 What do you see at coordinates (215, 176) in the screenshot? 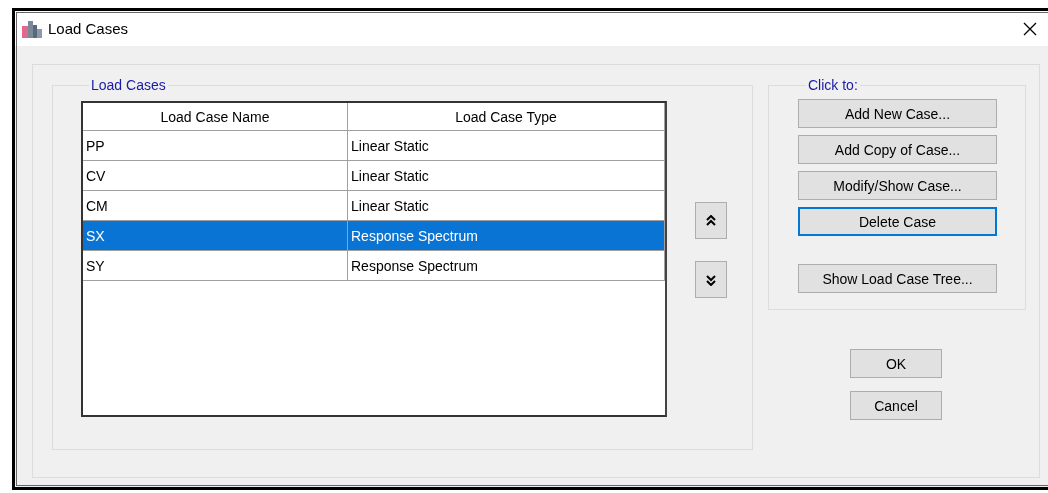
I see `table-cell: CV` at bounding box center [215, 176].